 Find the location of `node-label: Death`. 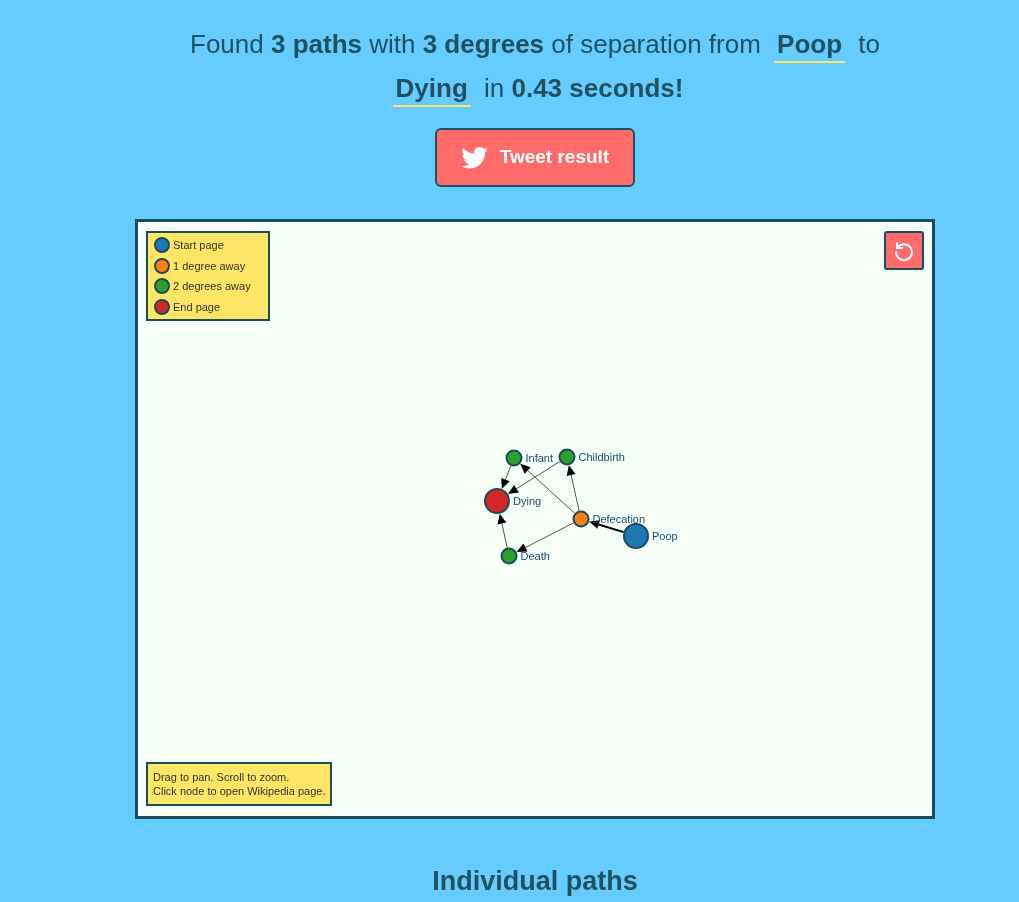

node-label: Death is located at coordinates (535, 556).